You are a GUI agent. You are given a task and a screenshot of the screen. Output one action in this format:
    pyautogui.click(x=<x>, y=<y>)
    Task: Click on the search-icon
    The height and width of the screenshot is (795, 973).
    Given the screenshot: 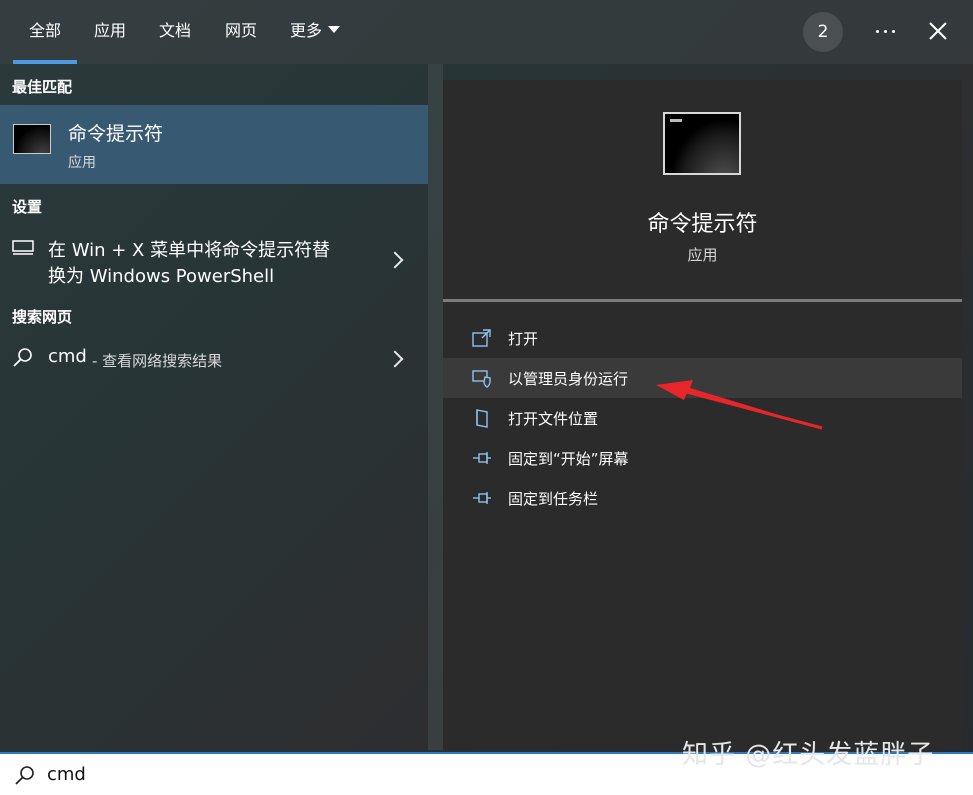 What is the action you would take?
    pyautogui.click(x=24, y=775)
    